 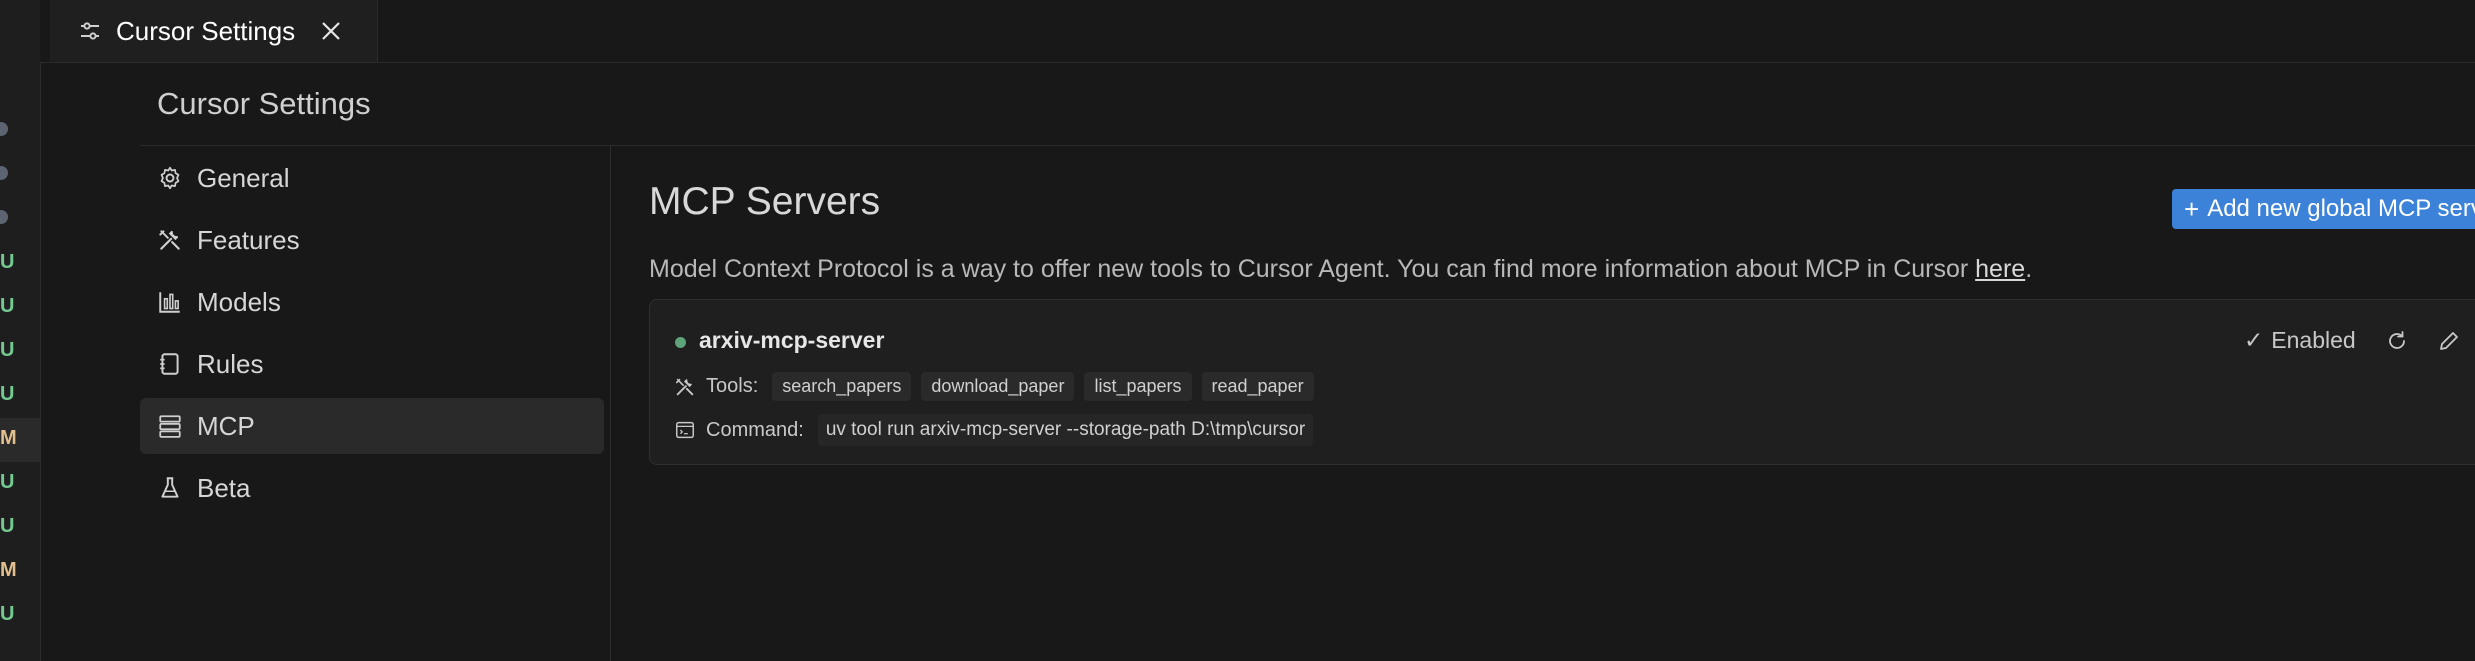 What do you see at coordinates (2313, 340) in the screenshot?
I see `enabled-label: Enabled` at bounding box center [2313, 340].